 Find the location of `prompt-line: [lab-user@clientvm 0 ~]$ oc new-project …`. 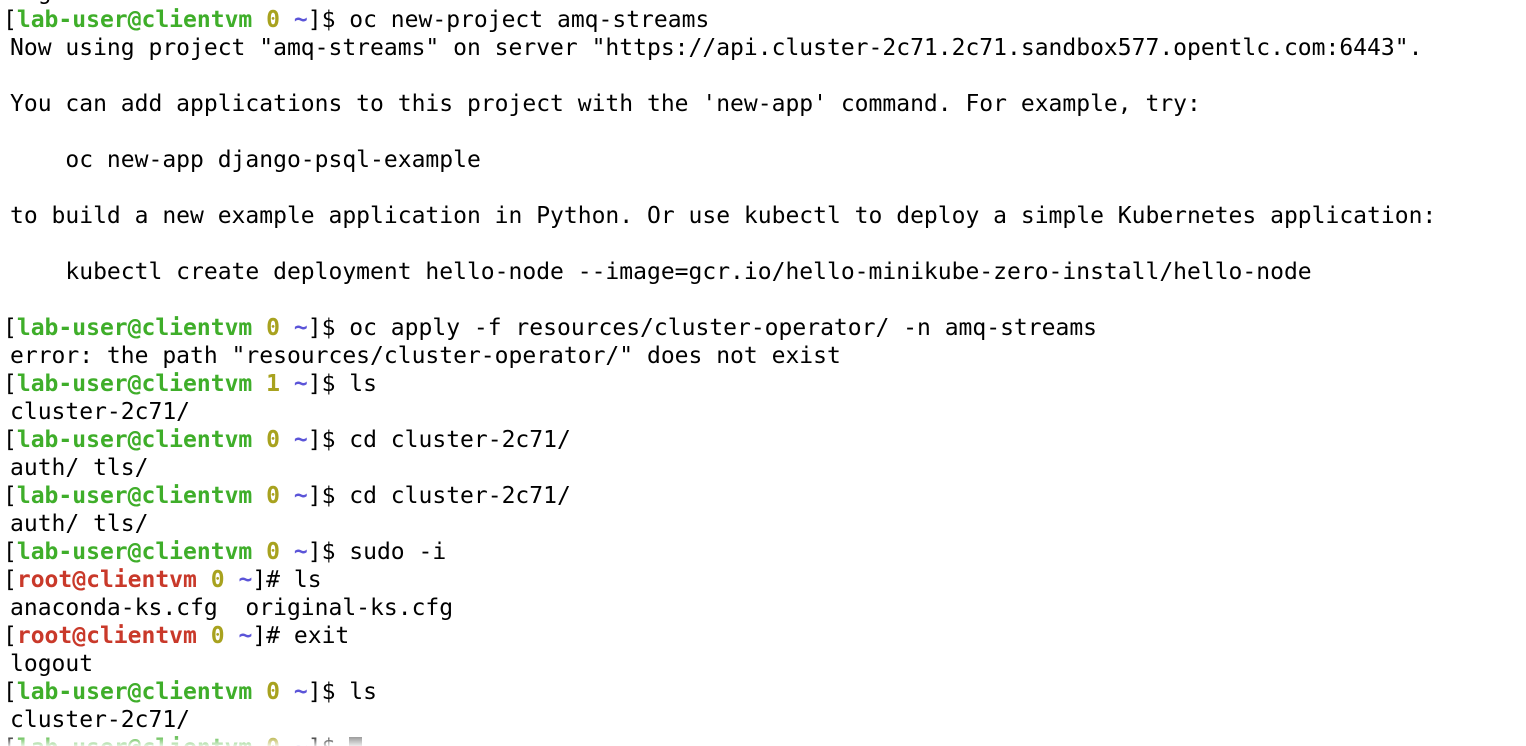

prompt-line: [lab-user@clientvm 0 ~]$ oc new-project … is located at coordinates (719, 20).